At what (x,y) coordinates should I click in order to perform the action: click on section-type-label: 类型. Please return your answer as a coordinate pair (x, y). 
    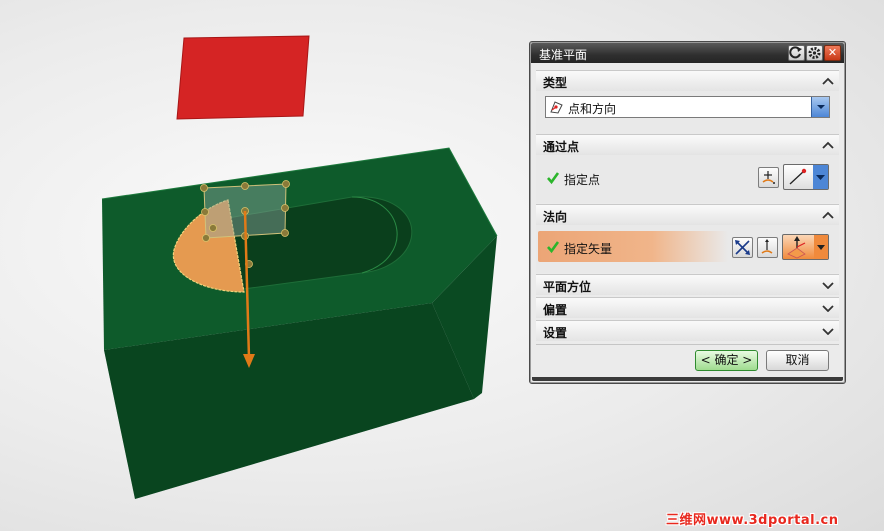
    Looking at the image, I should click on (555, 83).